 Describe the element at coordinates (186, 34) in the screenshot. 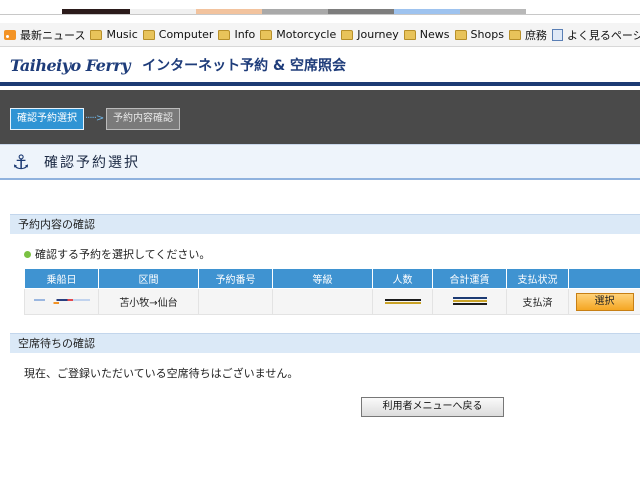

I see `bookmark-label: Computer` at that location.